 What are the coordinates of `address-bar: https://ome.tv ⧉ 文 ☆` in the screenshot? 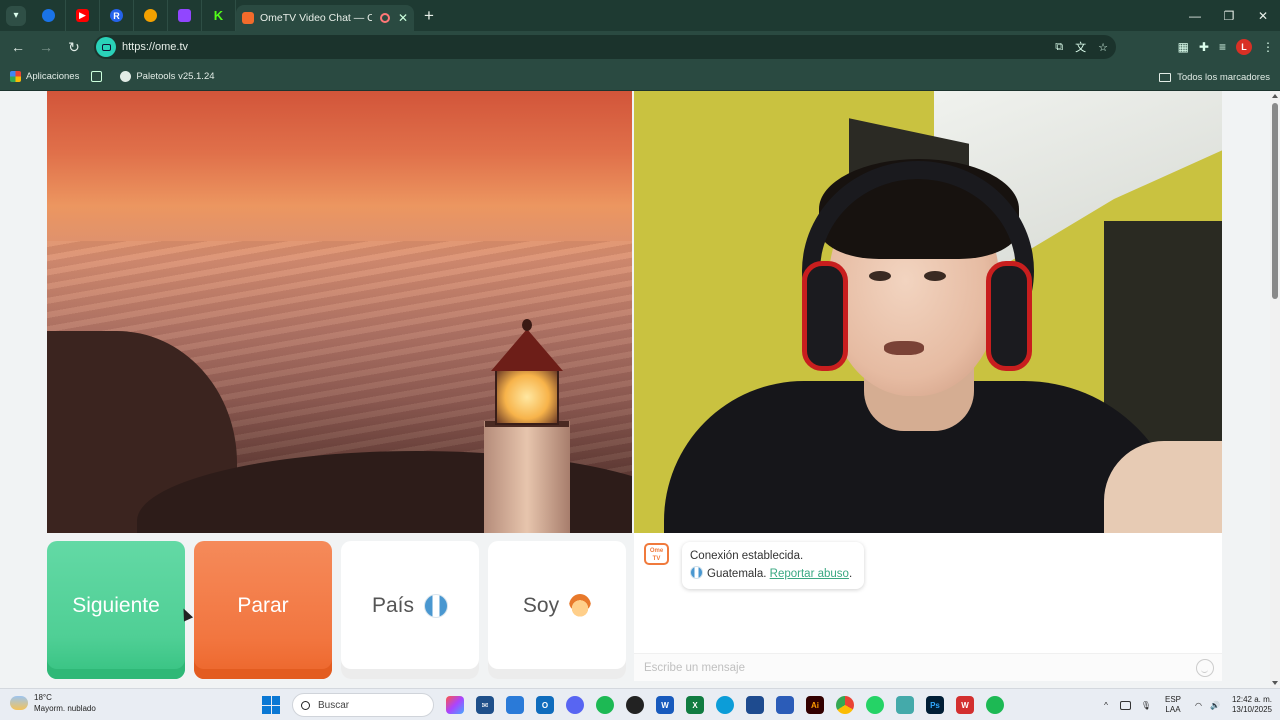 It's located at (605, 47).